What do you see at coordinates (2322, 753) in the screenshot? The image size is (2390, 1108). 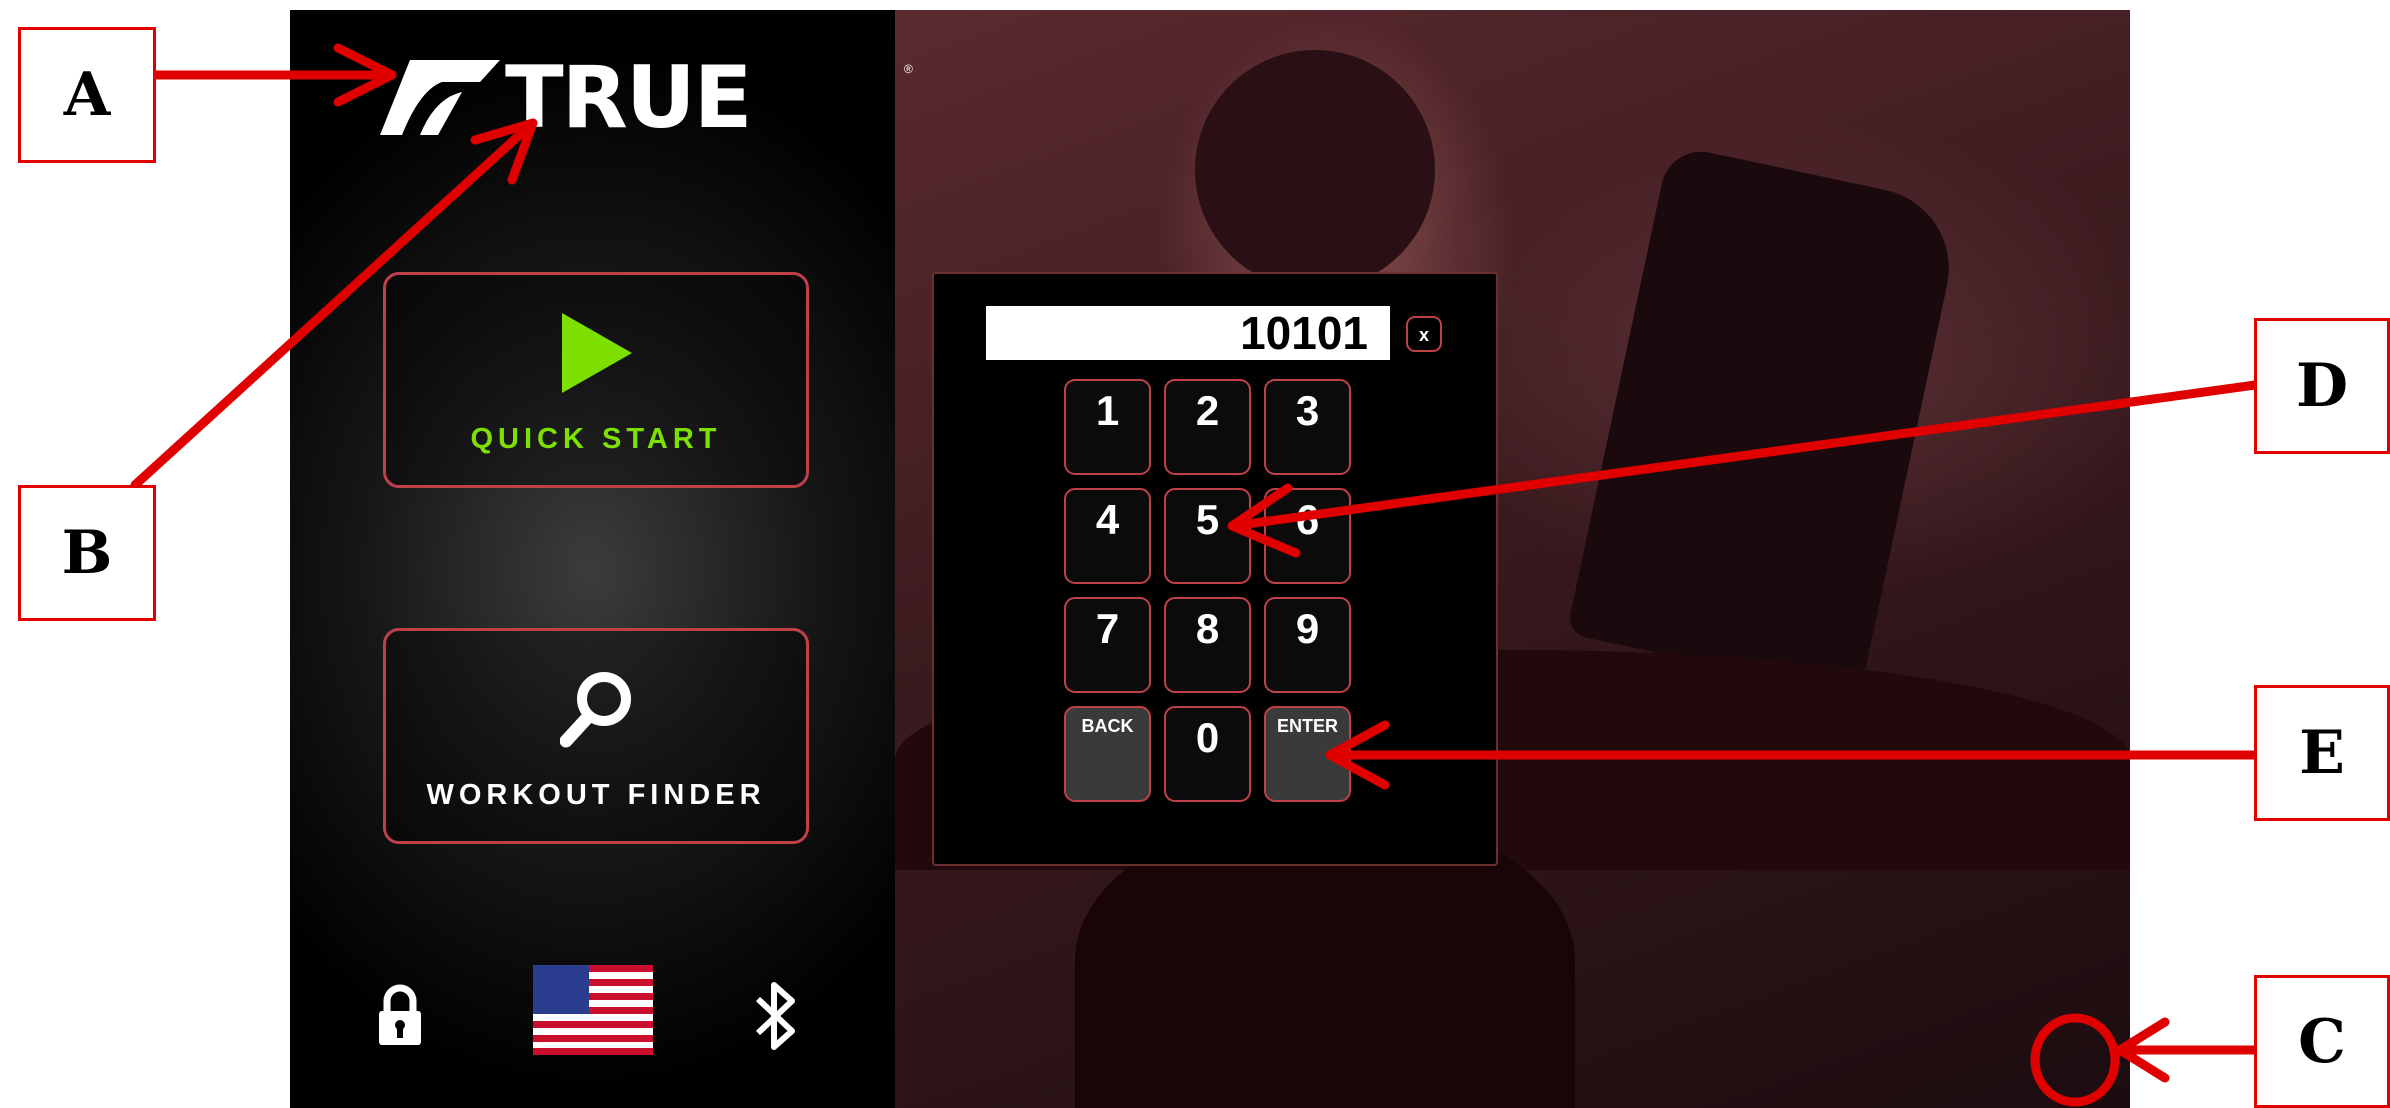 I see `callout-e: E` at bounding box center [2322, 753].